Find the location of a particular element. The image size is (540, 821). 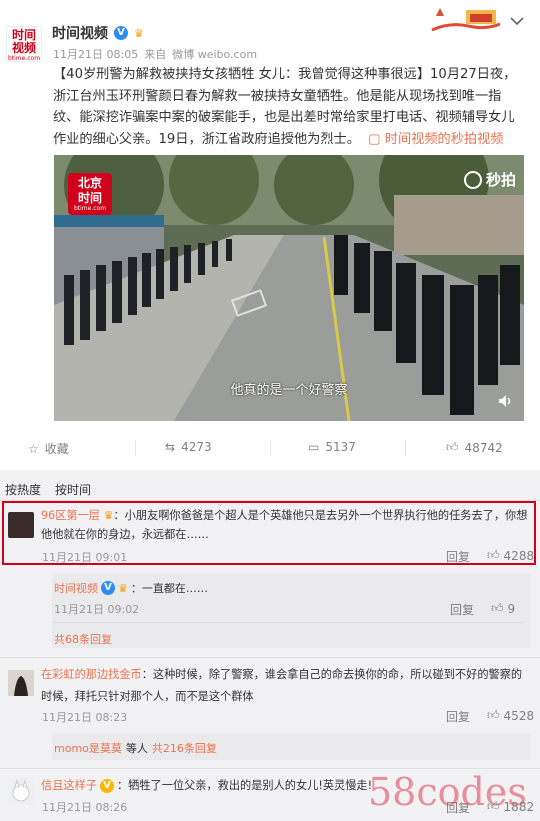

comment-username: 96区第一层 is located at coordinates (70, 515).